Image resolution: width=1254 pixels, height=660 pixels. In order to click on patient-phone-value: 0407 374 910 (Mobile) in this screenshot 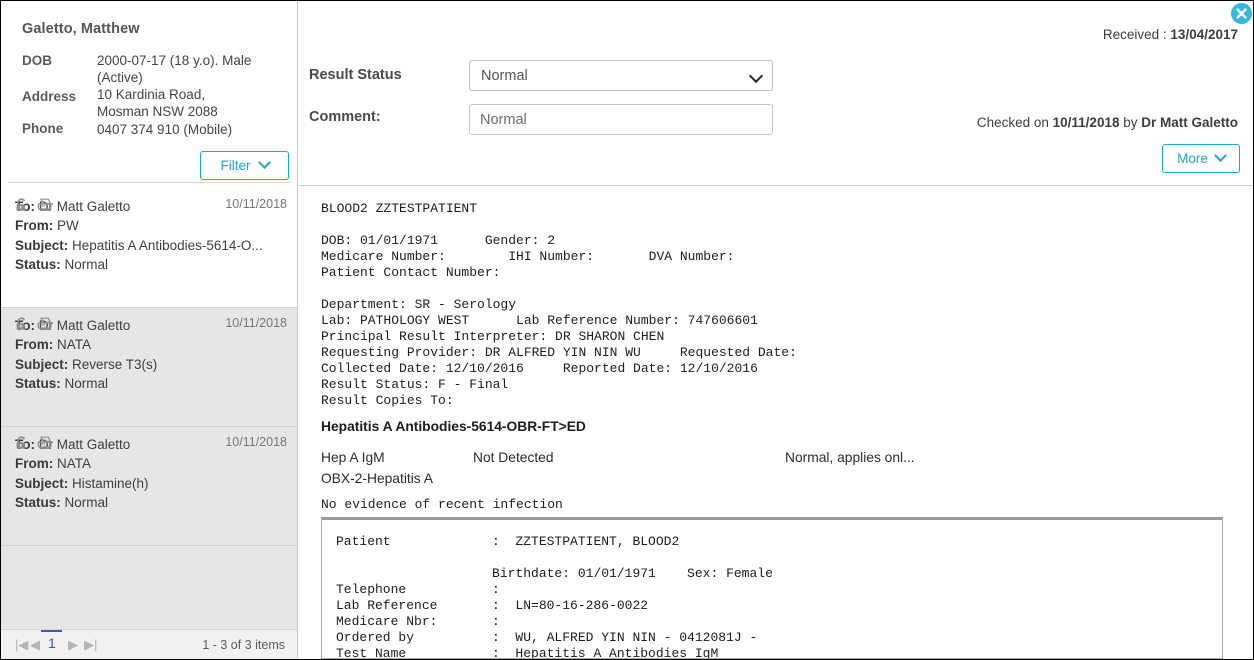, I will do `click(165, 129)`.